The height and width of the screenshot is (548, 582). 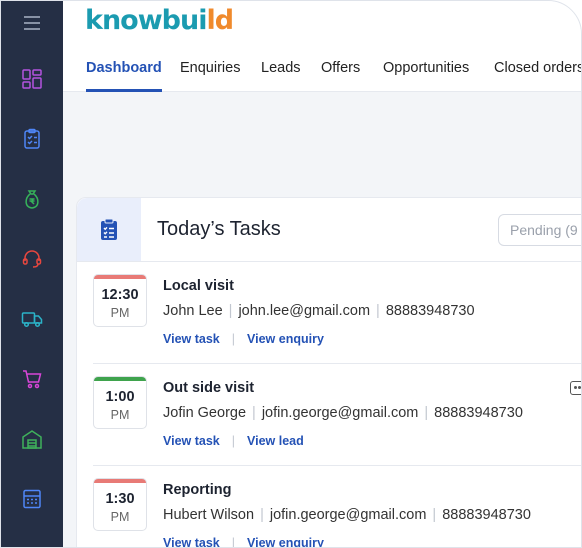 I want to click on task-time-badge: 1:00 PM, so click(x=120, y=402).